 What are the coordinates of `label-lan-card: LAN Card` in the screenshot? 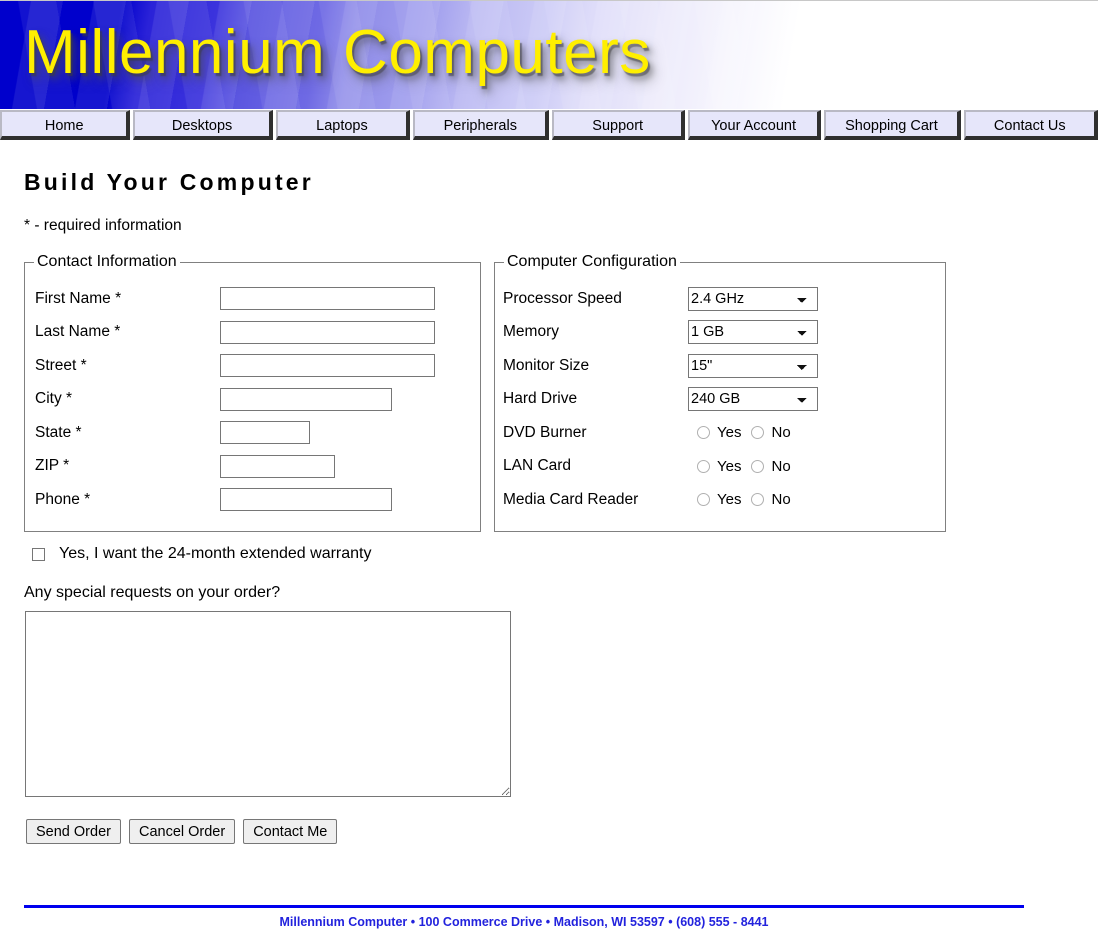 It's located at (537, 466).